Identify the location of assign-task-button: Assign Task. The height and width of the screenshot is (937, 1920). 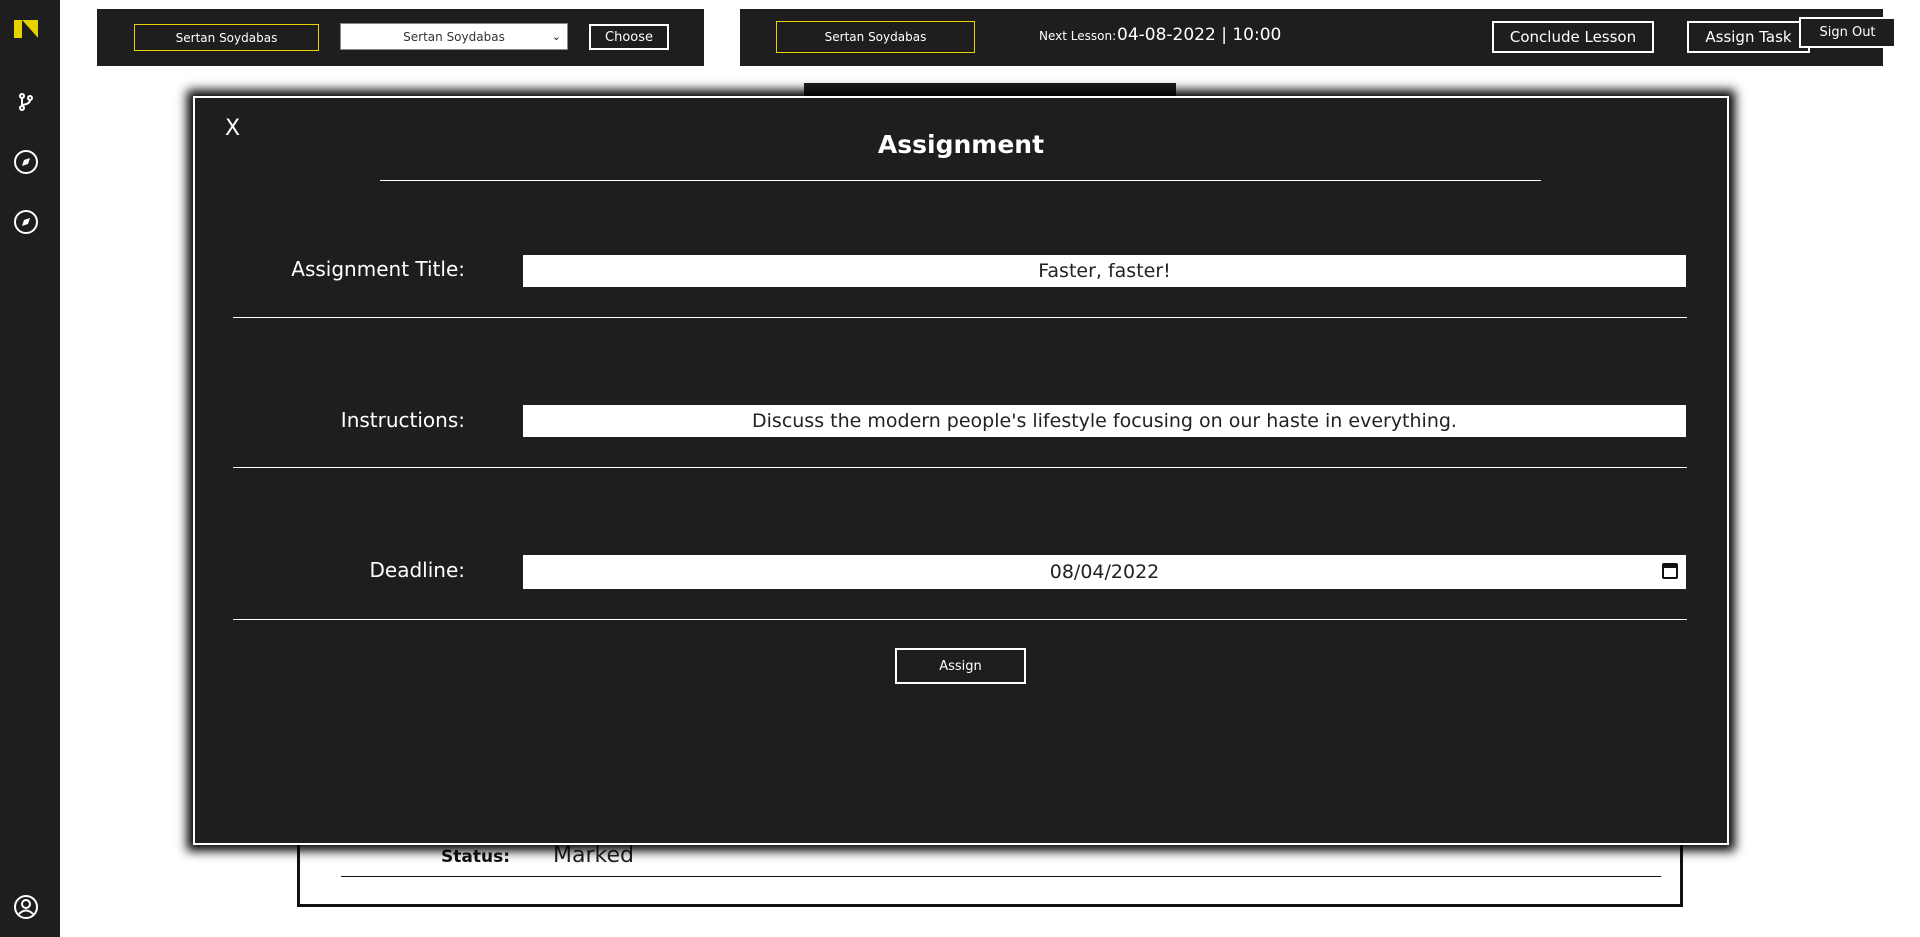
(1748, 37).